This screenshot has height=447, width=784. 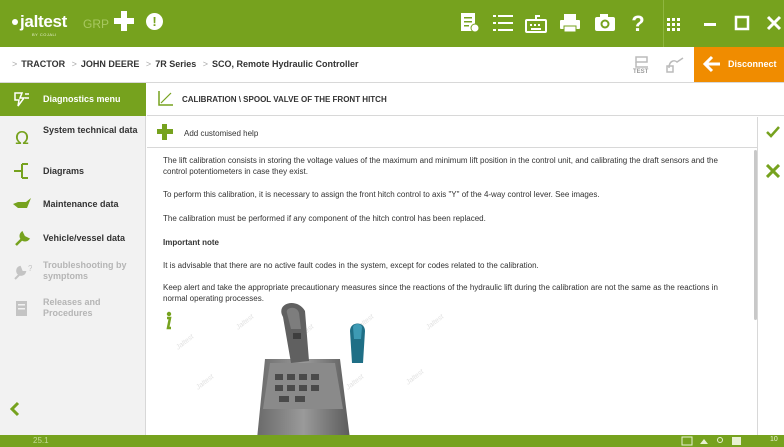 What do you see at coordinates (605, 23) in the screenshot?
I see `camera-icon` at bounding box center [605, 23].